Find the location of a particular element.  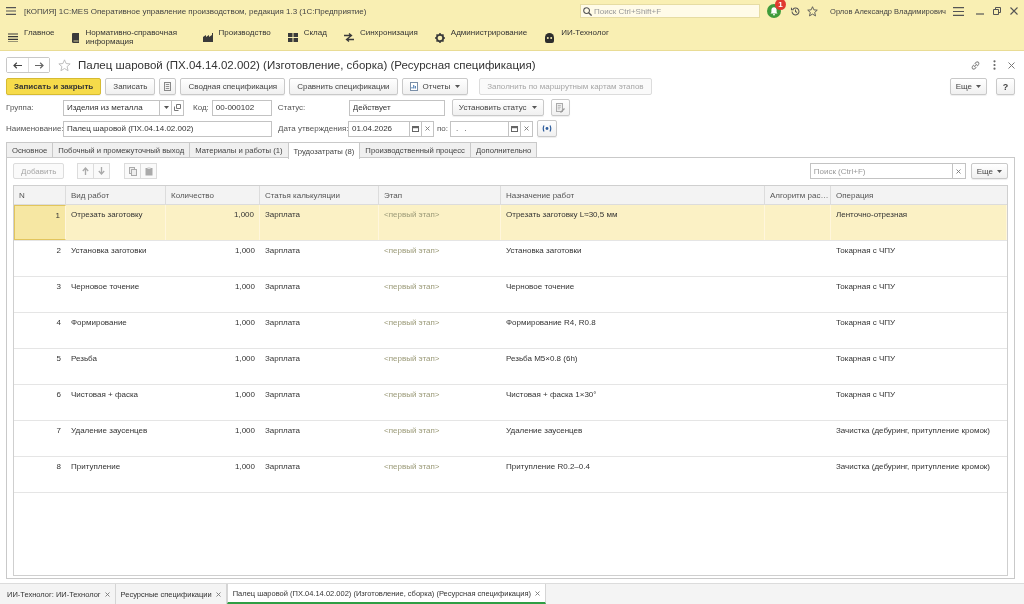

list-button is located at coordinates (168, 86).